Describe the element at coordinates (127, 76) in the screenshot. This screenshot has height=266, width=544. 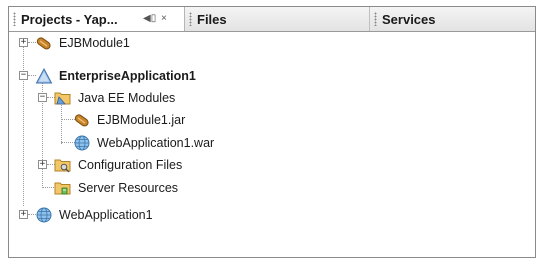
I see `tree-item-label: EnterpriseApplication1` at that location.